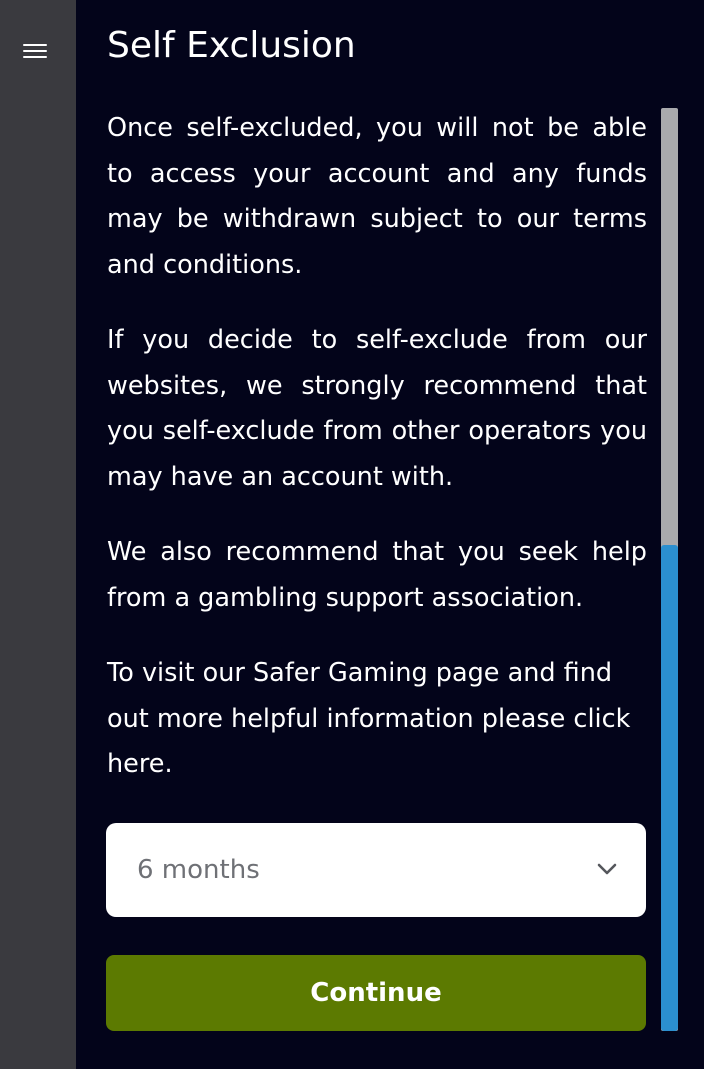 The height and width of the screenshot is (1069, 704). I want to click on chevron-down-icon, so click(607, 869).